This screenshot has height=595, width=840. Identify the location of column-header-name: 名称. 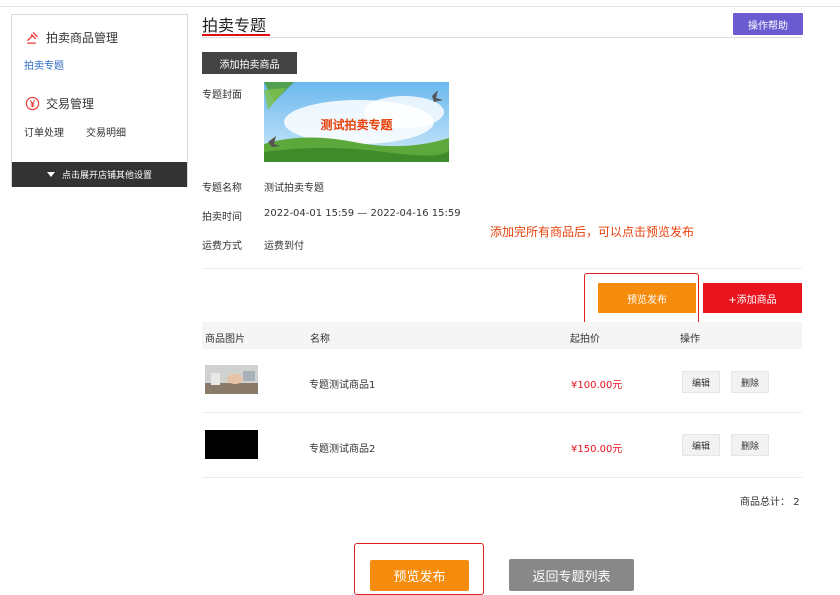
(320, 339).